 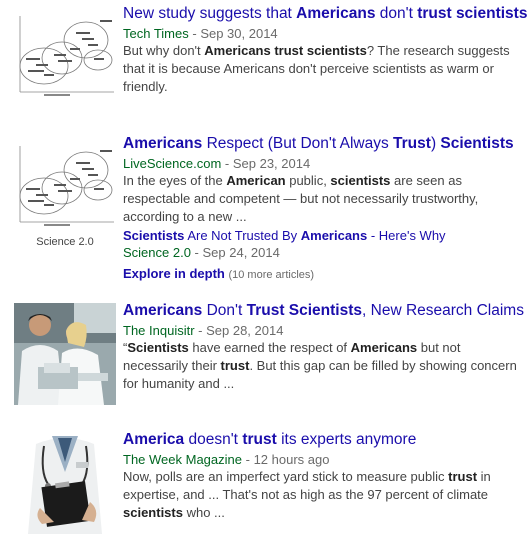 What do you see at coordinates (164, 50) in the screenshot?
I see `text-run: But why don't` at bounding box center [164, 50].